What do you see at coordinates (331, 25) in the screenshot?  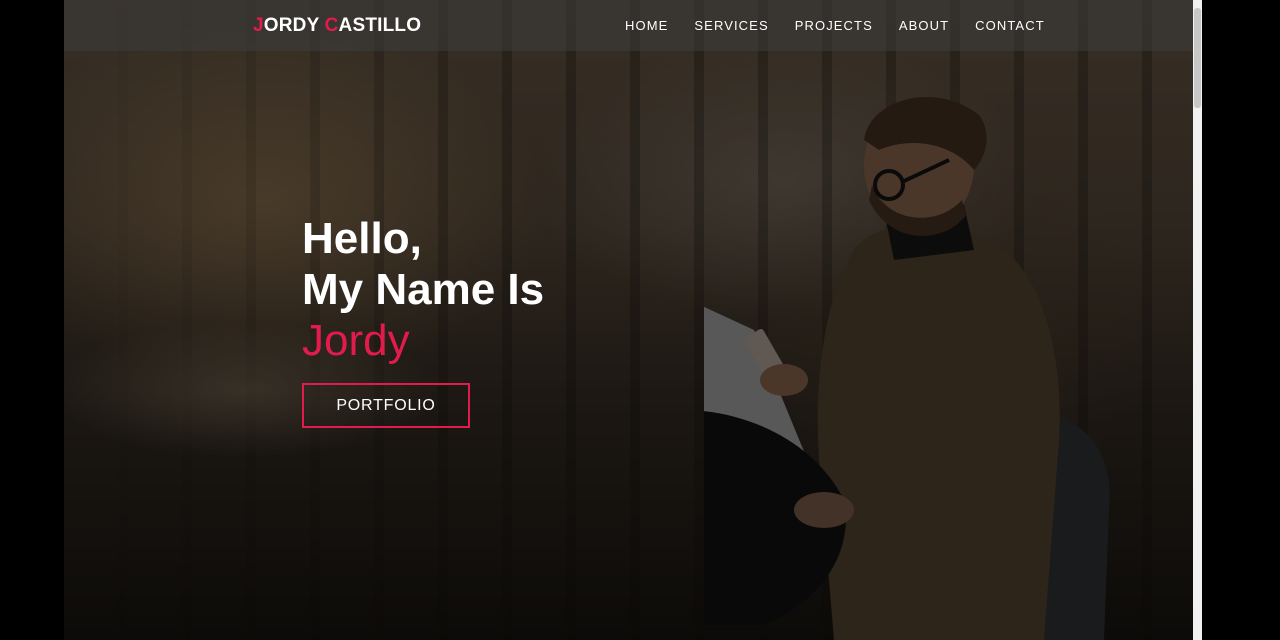 I see `logo-initial-last: C` at bounding box center [331, 25].